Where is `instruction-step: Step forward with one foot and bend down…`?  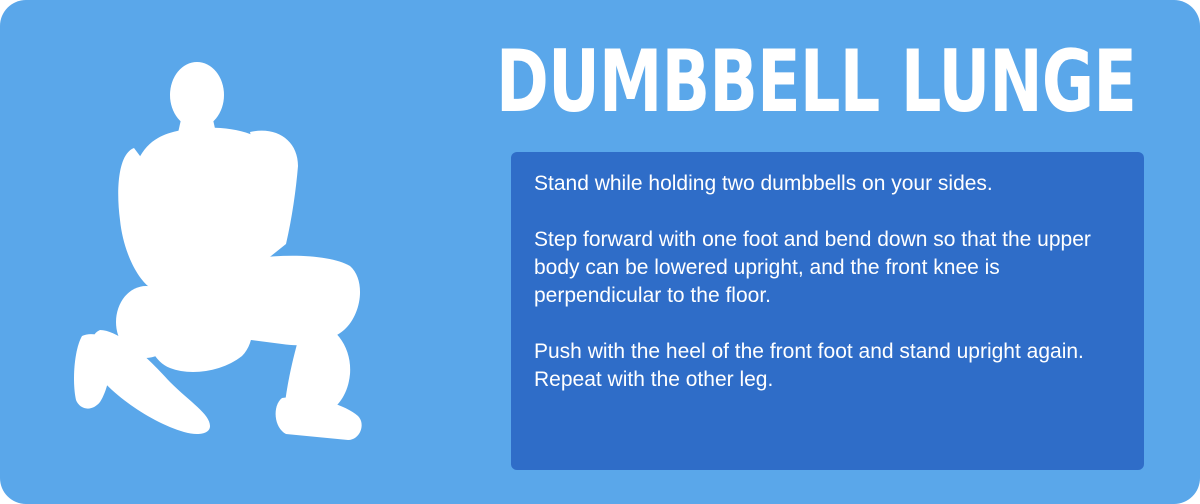 instruction-step: Step forward with one foot and bend down… is located at coordinates (812, 267).